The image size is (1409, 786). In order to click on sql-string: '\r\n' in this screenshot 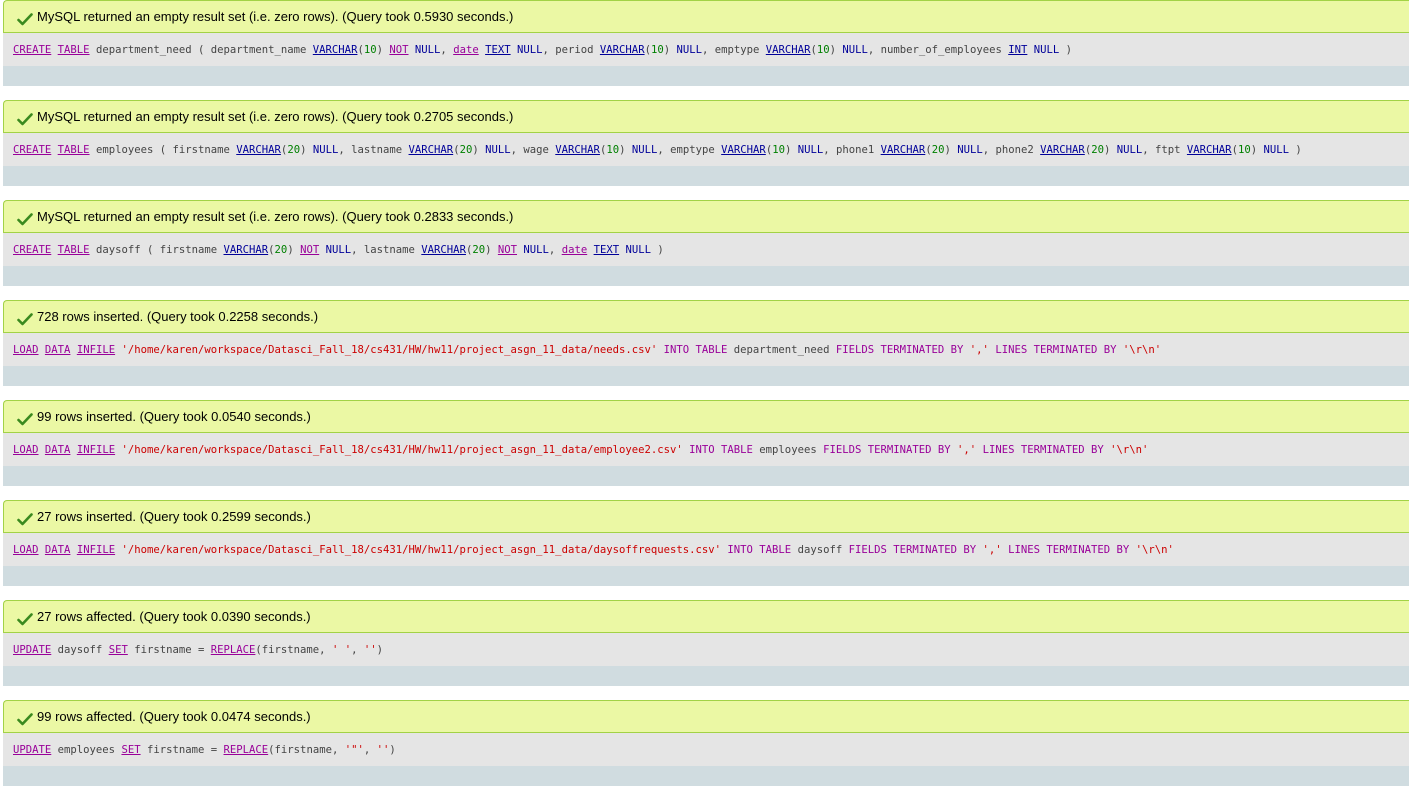, I will do `click(1142, 349)`.